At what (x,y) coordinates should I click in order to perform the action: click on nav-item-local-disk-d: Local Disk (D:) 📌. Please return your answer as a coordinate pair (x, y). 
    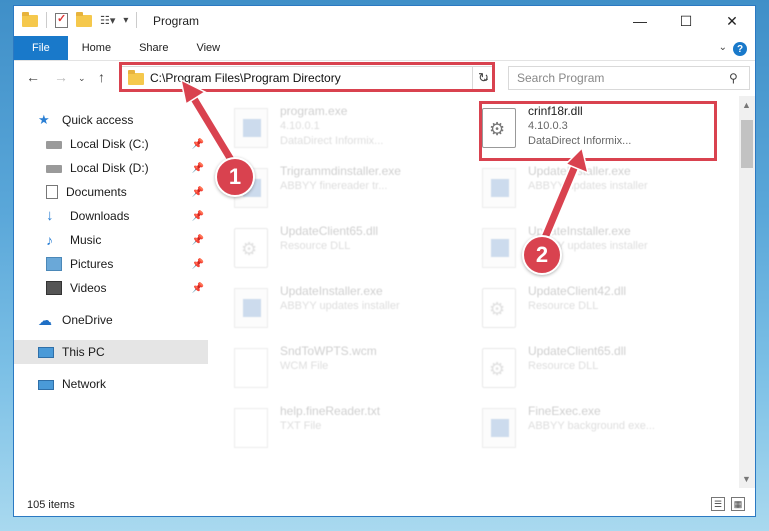
    Looking at the image, I should click on (111, 168).